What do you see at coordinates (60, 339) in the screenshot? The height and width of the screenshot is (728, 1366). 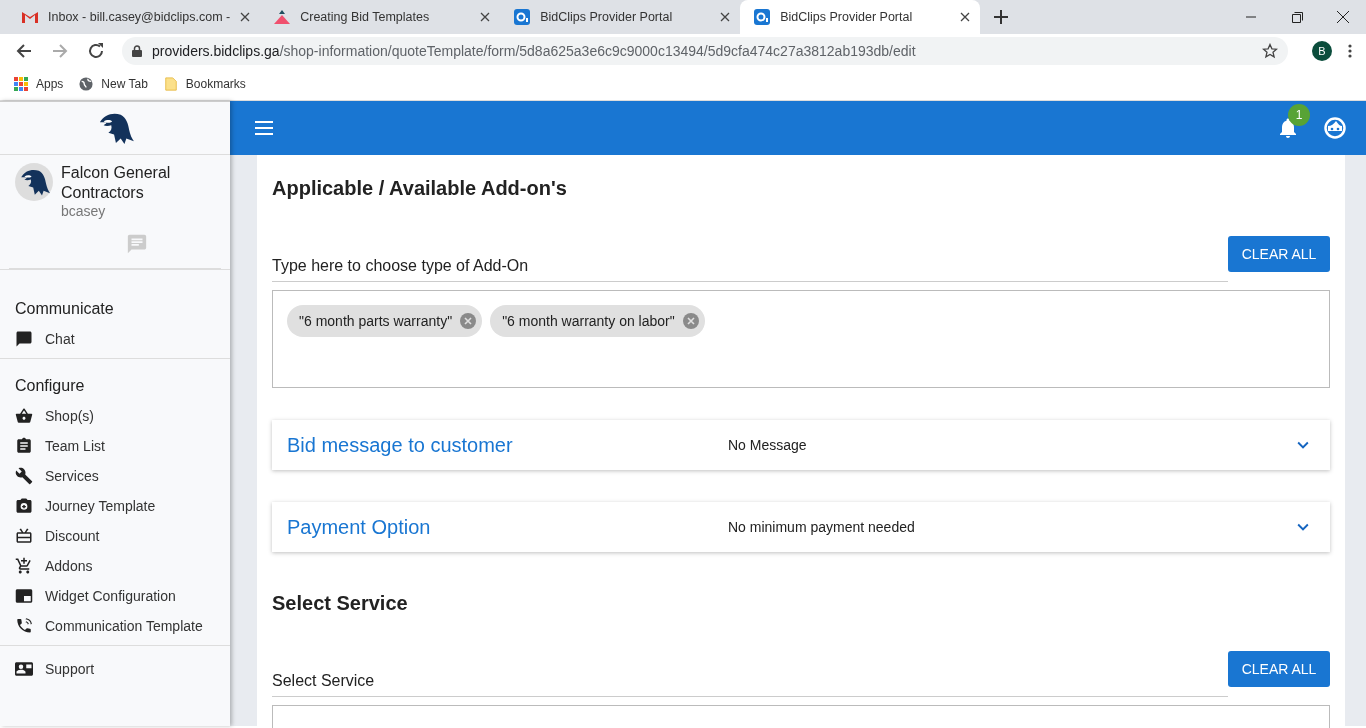 I see `sidebar-item: Chat` at bounding box center [60, 339].